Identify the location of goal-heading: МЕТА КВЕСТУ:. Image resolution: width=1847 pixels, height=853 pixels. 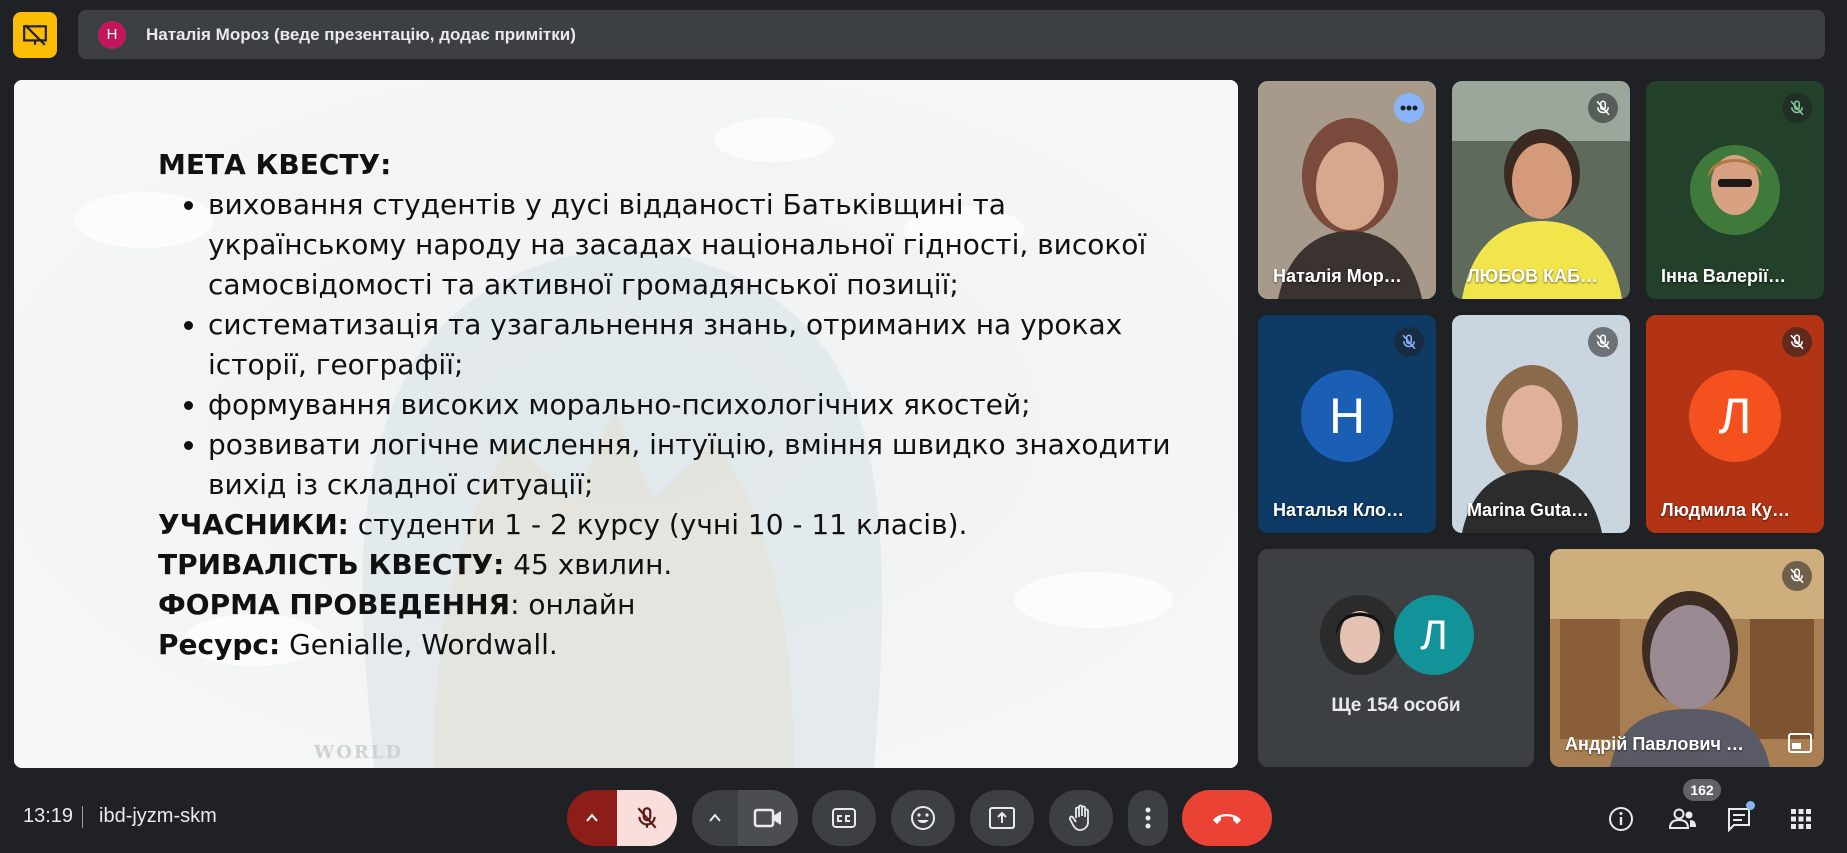
(275, 164).